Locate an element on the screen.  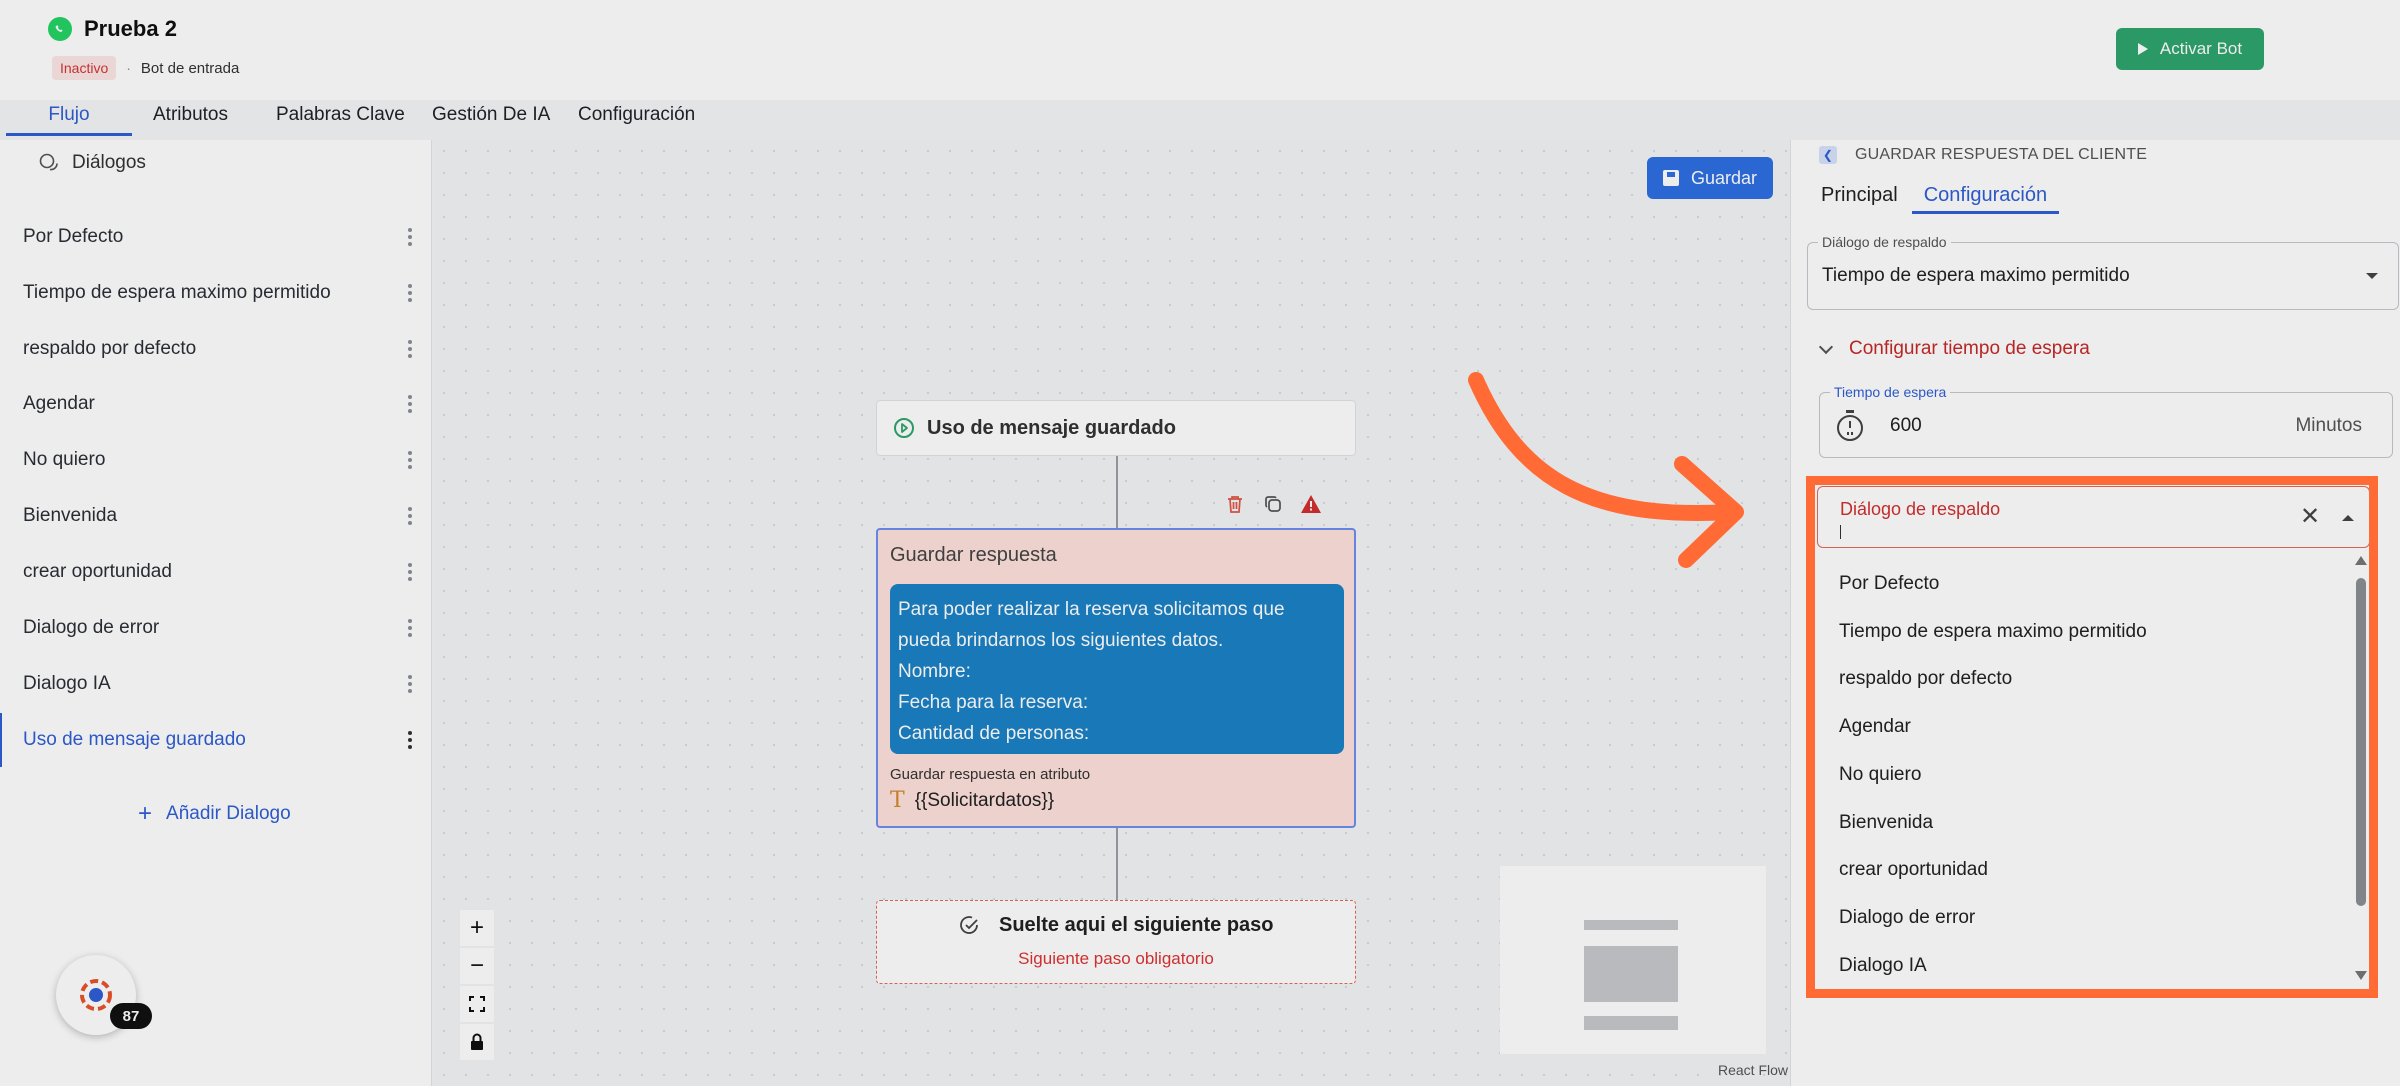
lock-icon is located at coordinates (477, 1041).